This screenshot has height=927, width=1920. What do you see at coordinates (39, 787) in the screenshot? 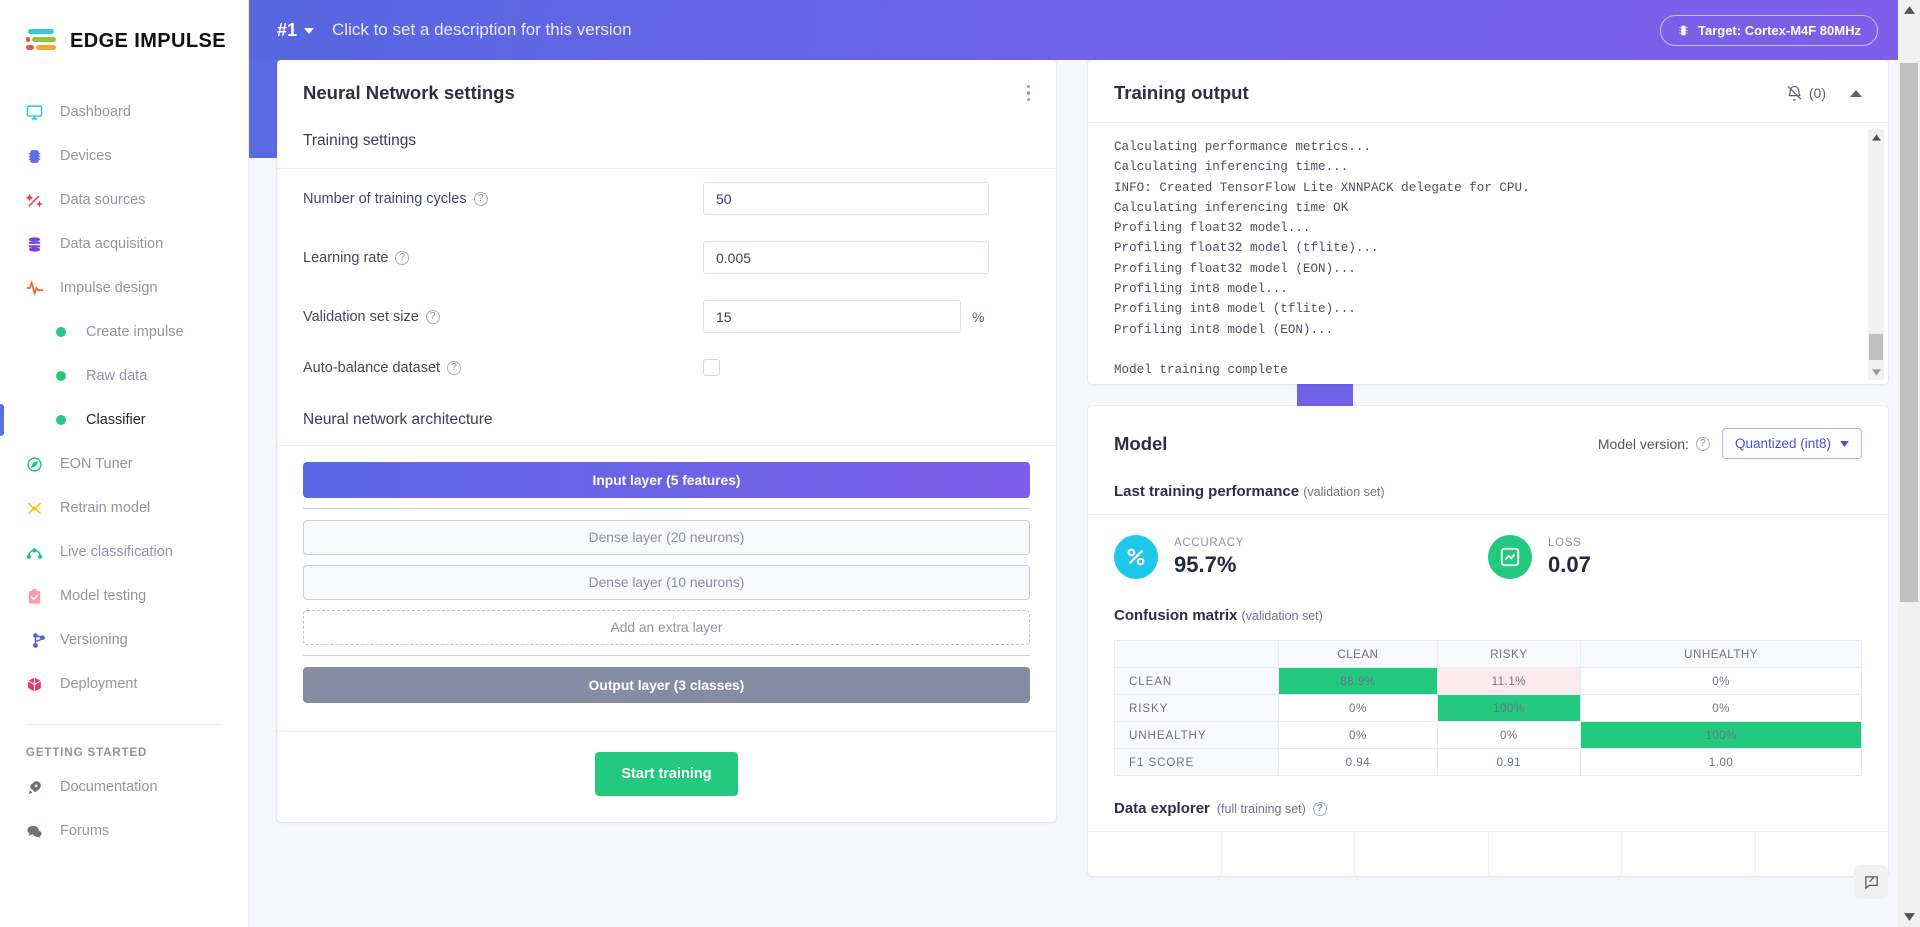
I see `rocket-icon` at bounding box center [39, 787].